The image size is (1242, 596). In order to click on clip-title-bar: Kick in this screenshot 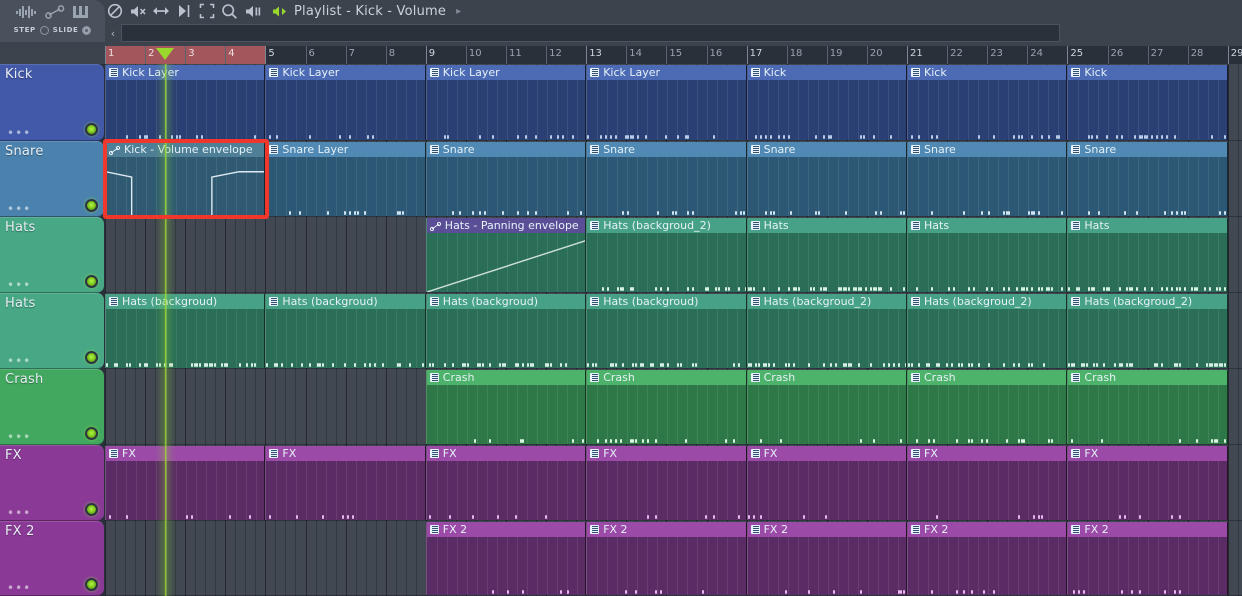, I will do `click(987, 72)`.